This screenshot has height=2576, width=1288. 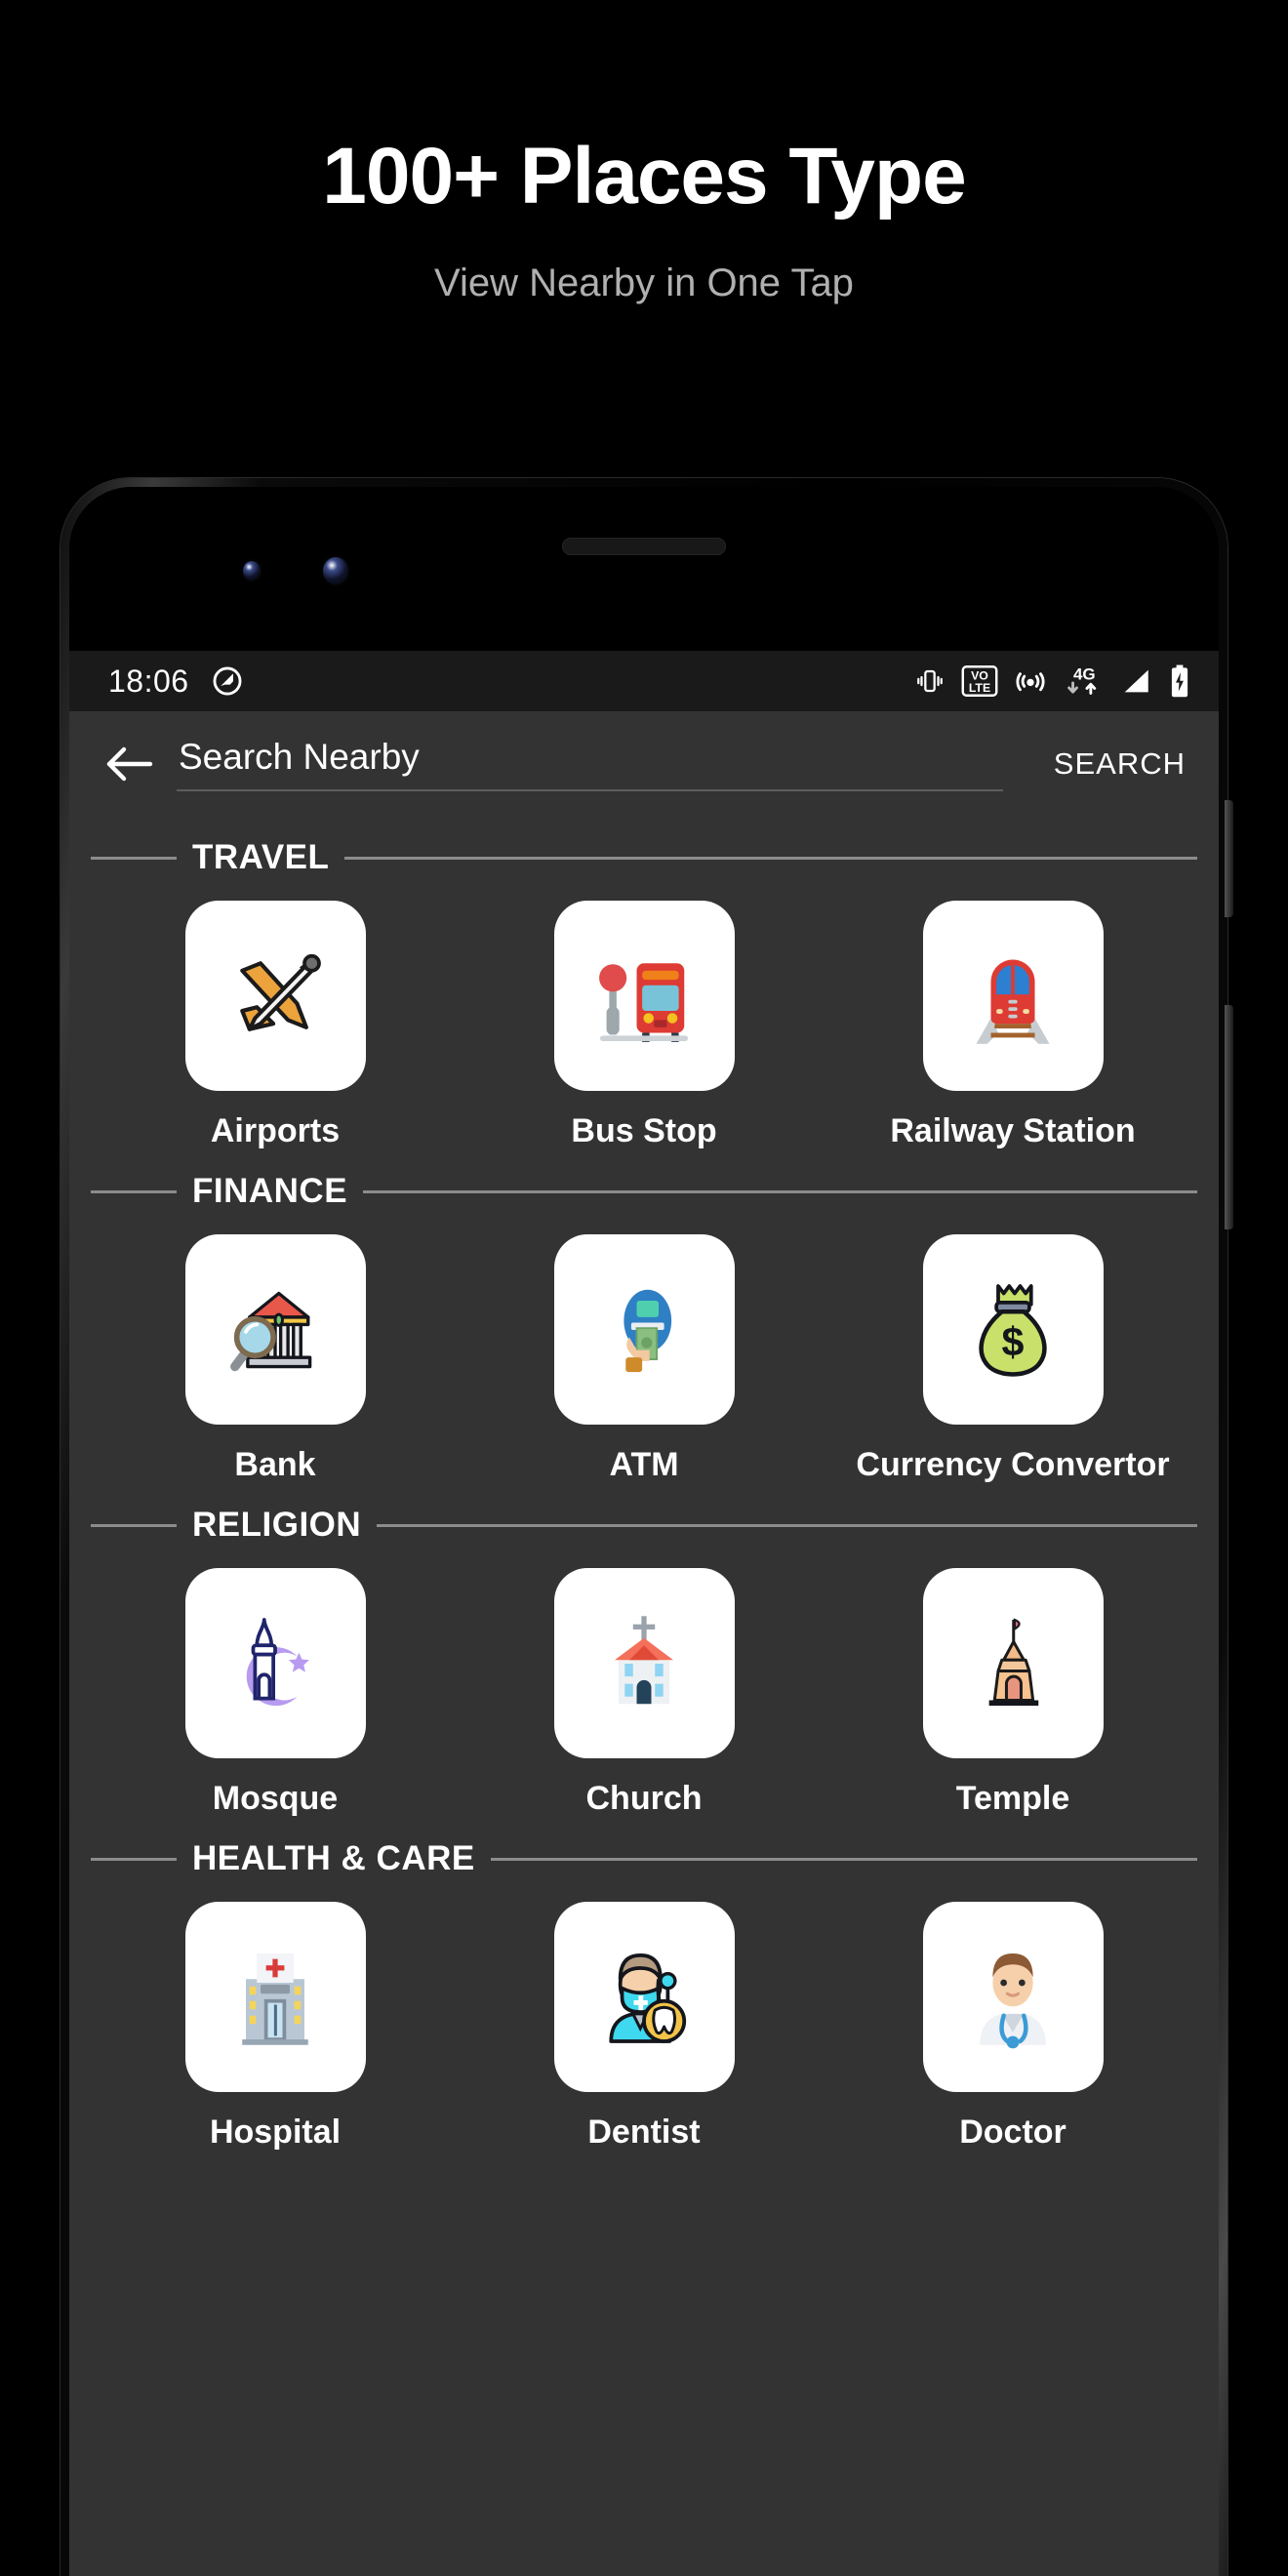 What do you see at coordinates (979, 688) in the screenshot?
I see `svg-text: LTE` at bounding box center [979, 688].